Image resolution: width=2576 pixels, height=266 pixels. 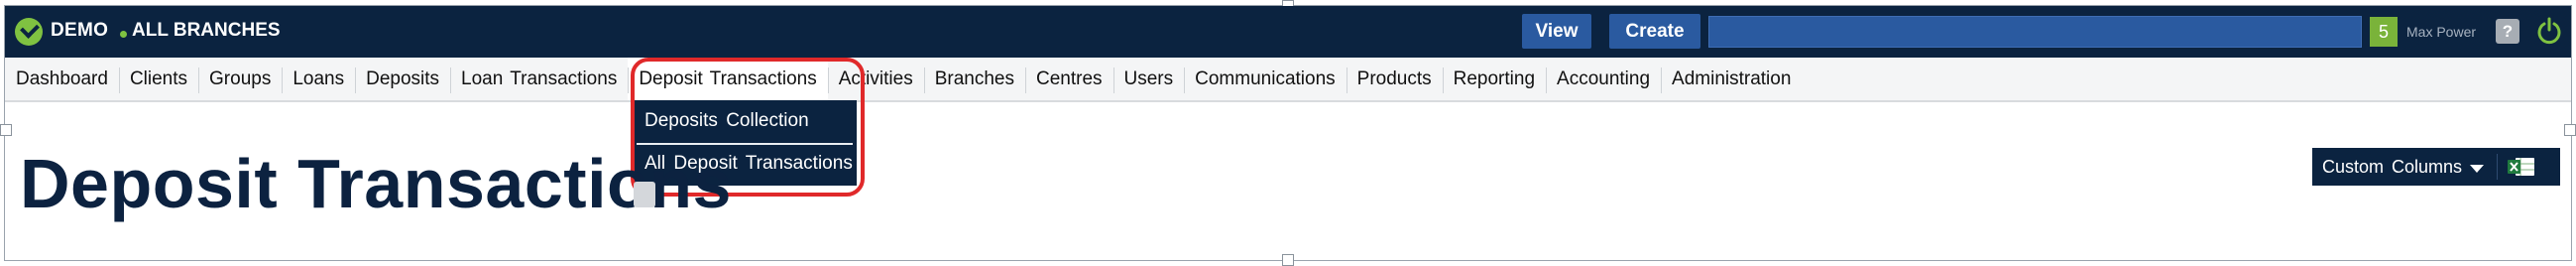 I want to click on view-button: View, so click(x=1557, y=32).